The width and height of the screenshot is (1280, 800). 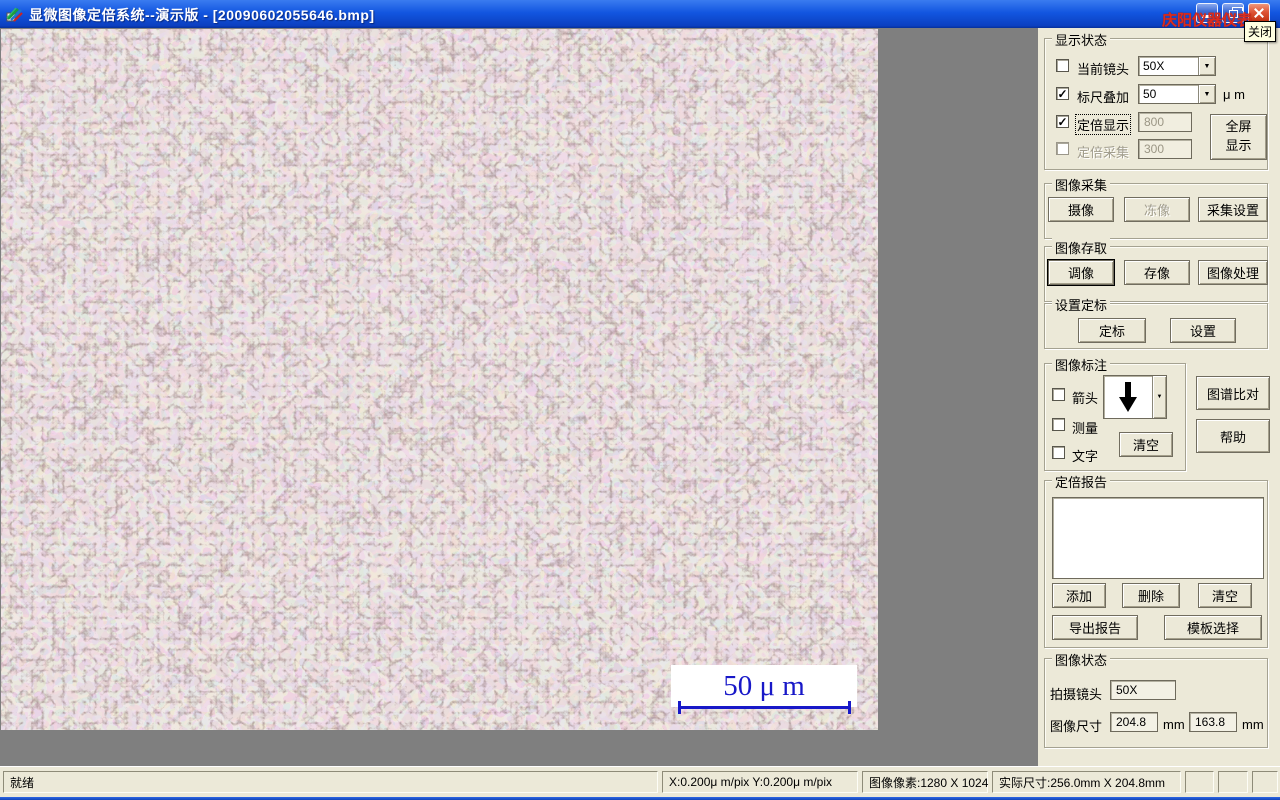 I want to click on text-checkbox, so click(x=1058, y=452).